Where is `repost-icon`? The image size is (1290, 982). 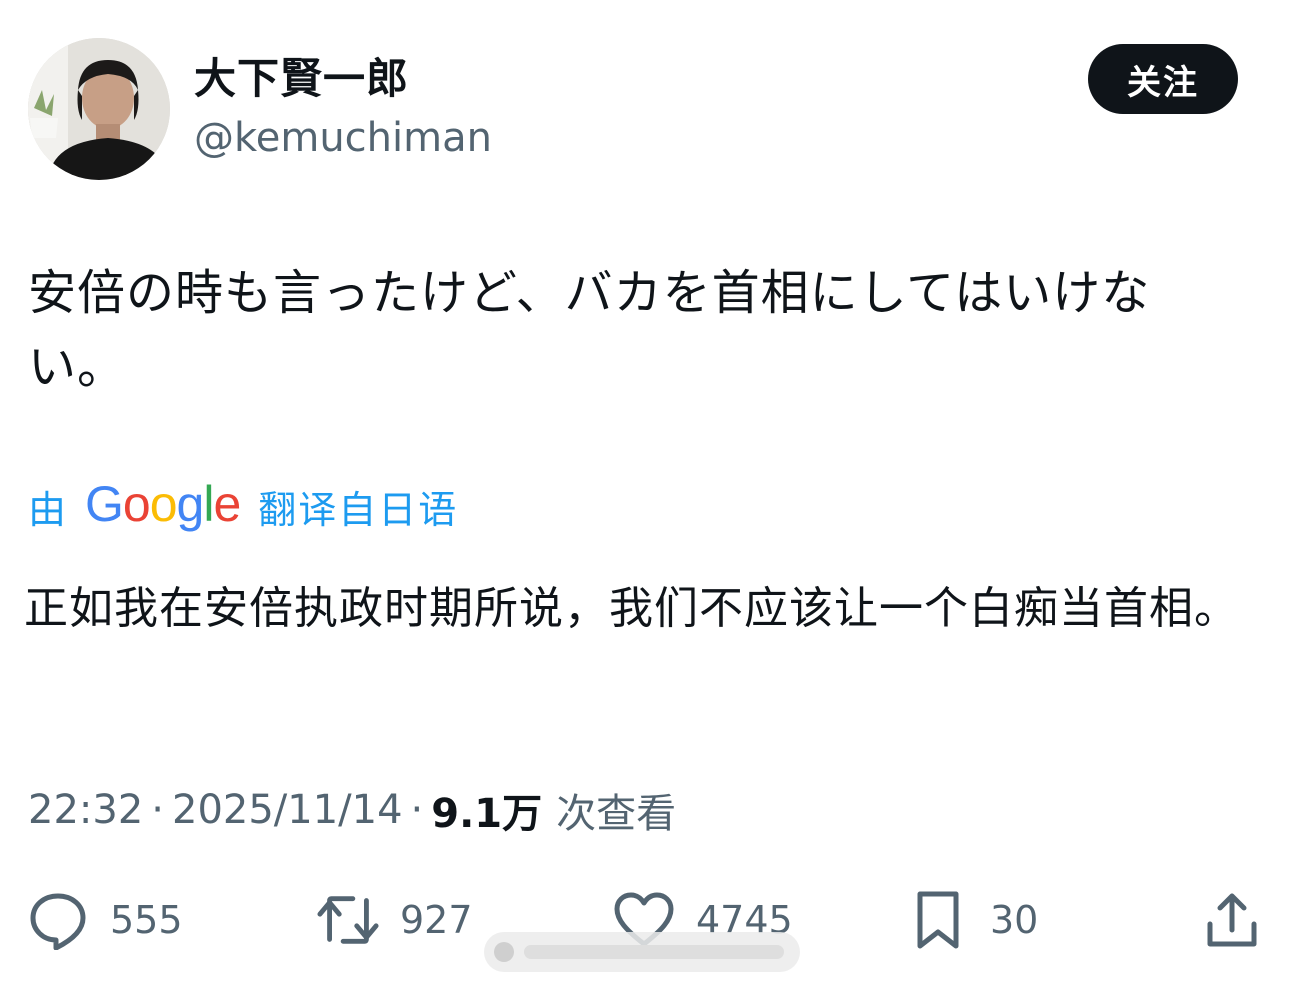
repost-icon is located at coordinates (348, 920).